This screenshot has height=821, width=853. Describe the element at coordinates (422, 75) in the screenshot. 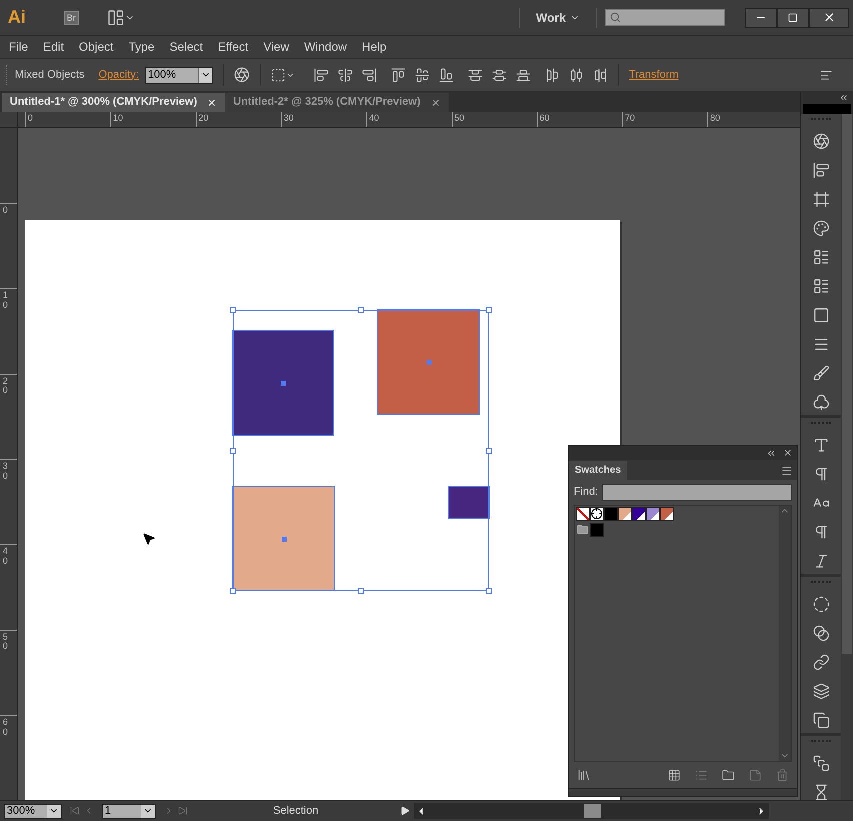

I see `align-vertical-center-icon` at that location.